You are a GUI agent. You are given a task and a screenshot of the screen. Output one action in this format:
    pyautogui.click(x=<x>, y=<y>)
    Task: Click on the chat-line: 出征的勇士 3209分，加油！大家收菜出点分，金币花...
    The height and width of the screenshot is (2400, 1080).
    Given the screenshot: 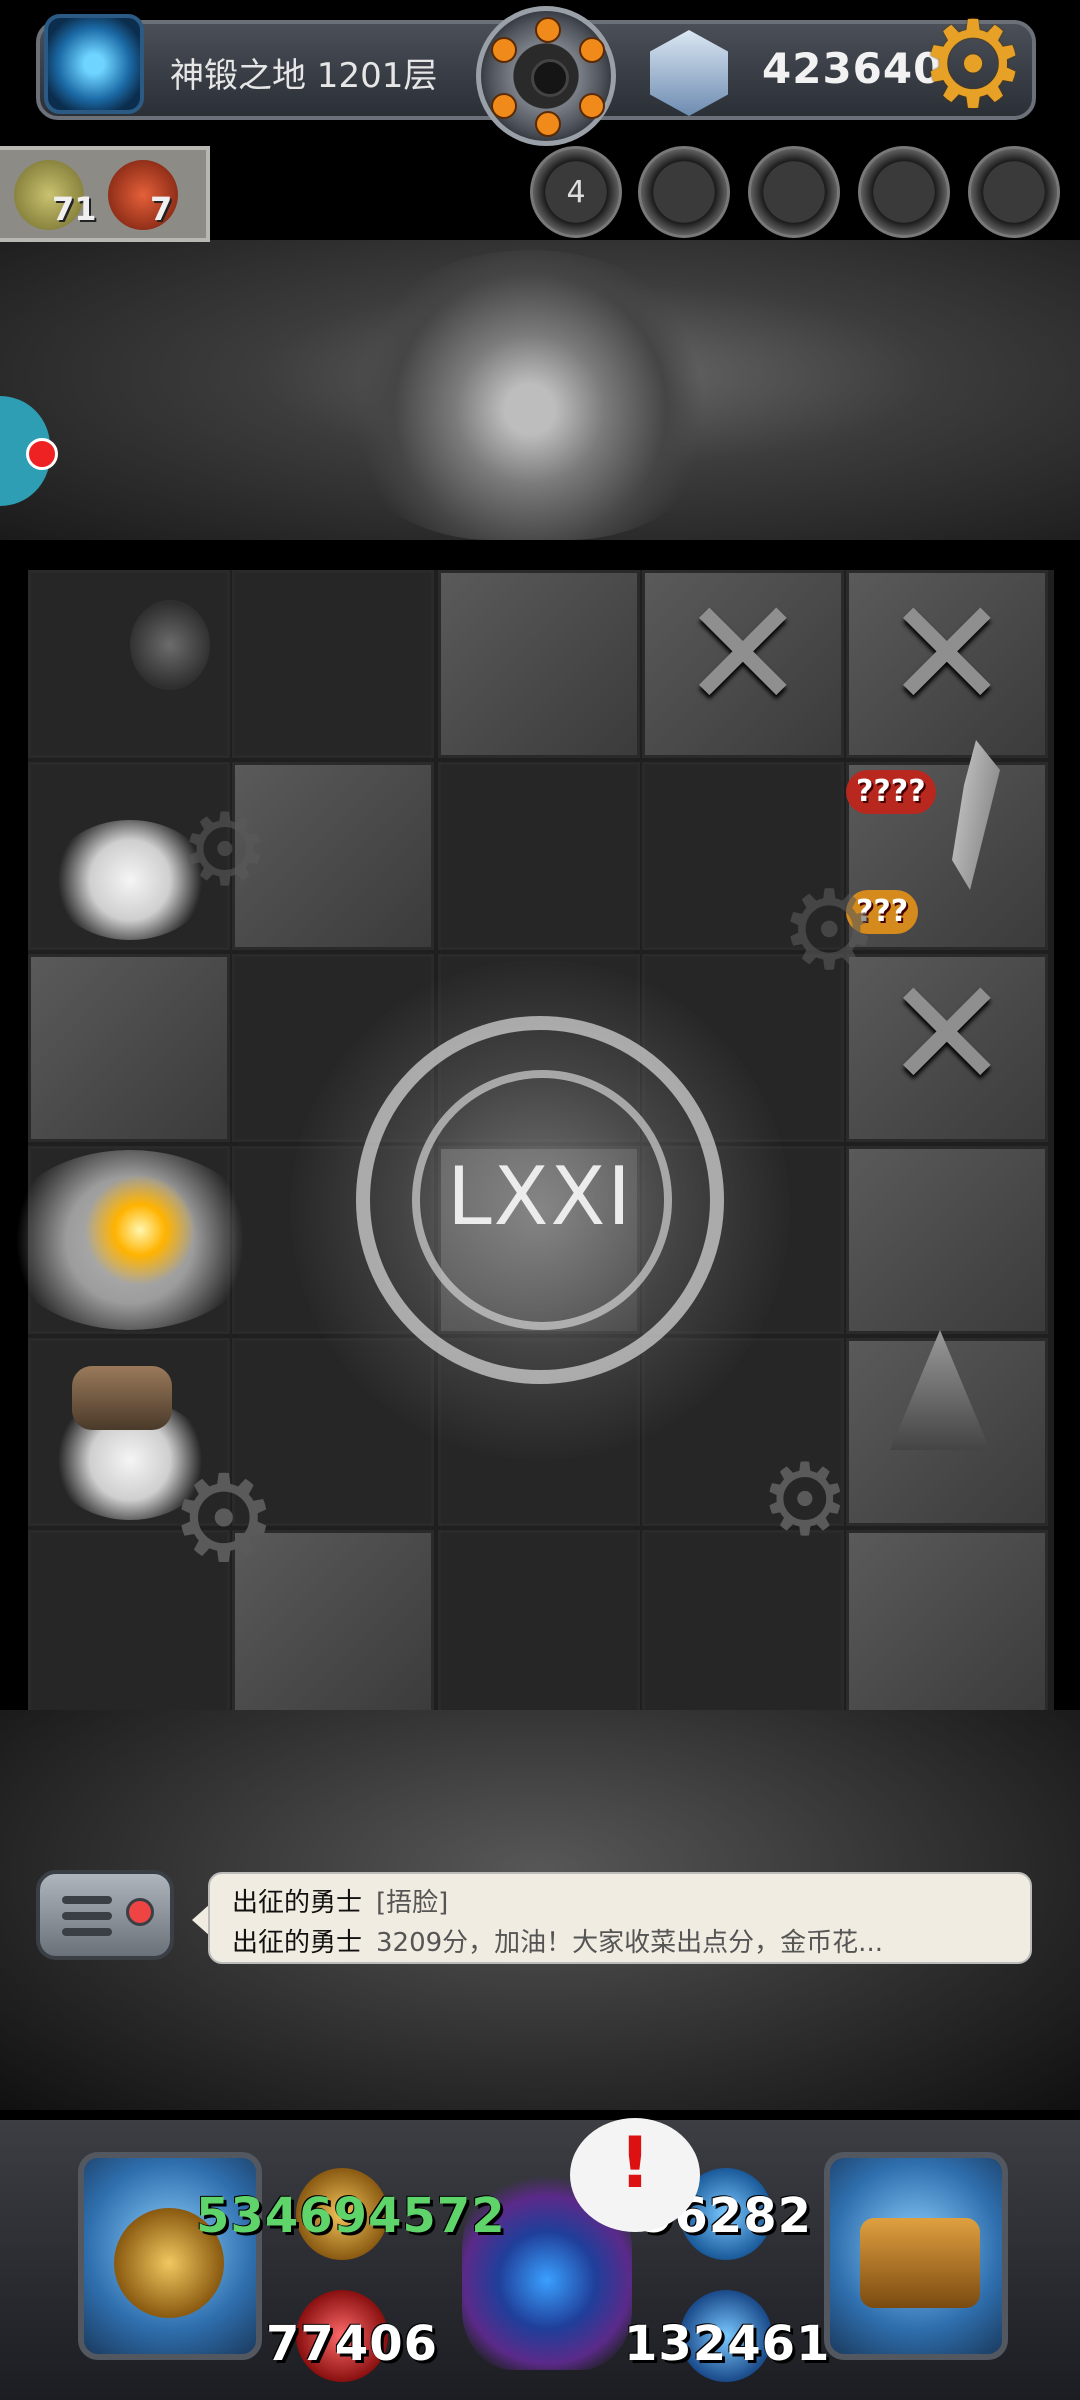 What is the action you would take?
    pyautogui.click(x=557, y=1940)
    